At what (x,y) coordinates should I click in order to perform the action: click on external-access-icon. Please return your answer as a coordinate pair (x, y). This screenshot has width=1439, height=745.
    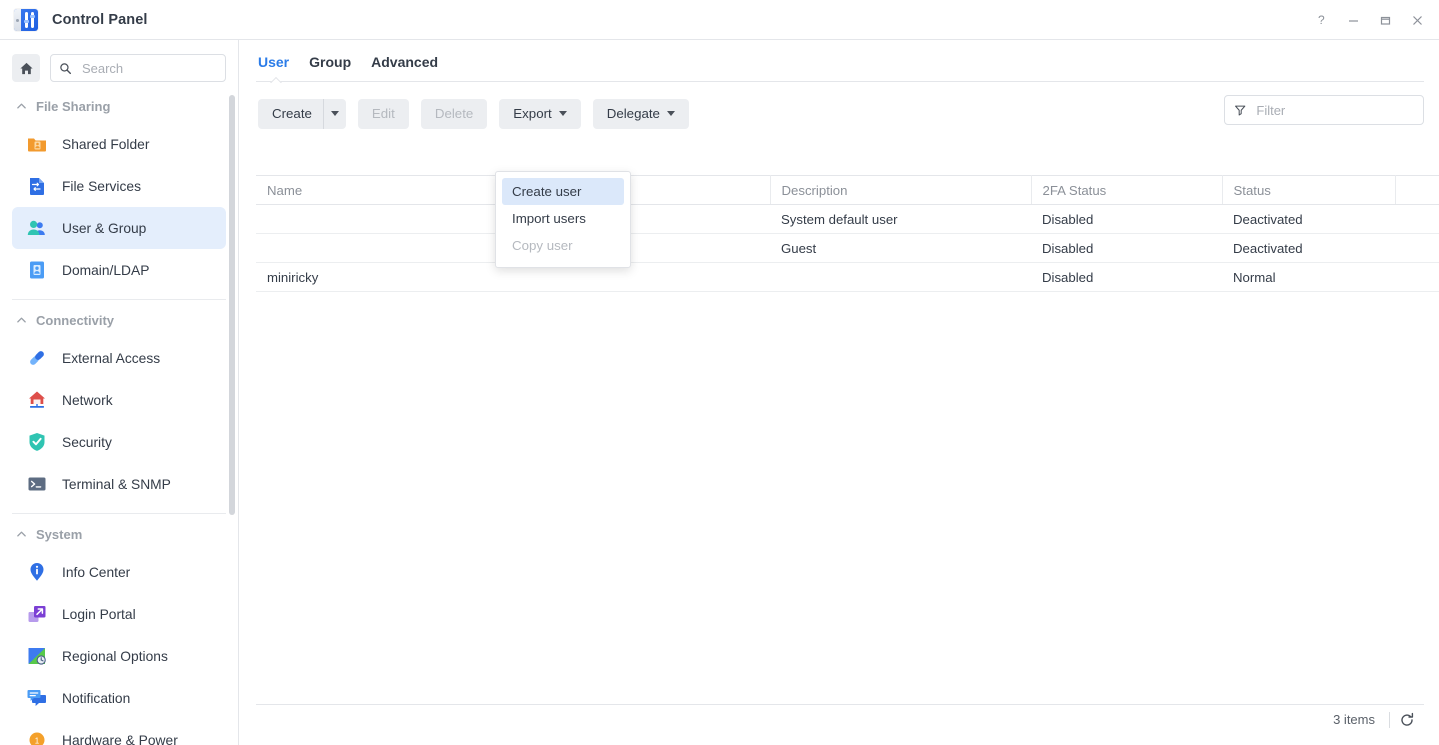
    Looking at the image, I should click on (37, 358).